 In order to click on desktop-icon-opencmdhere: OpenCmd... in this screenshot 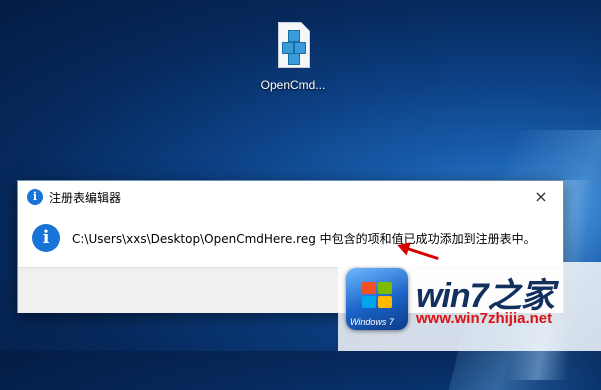, I will do `click(293, 60)`.